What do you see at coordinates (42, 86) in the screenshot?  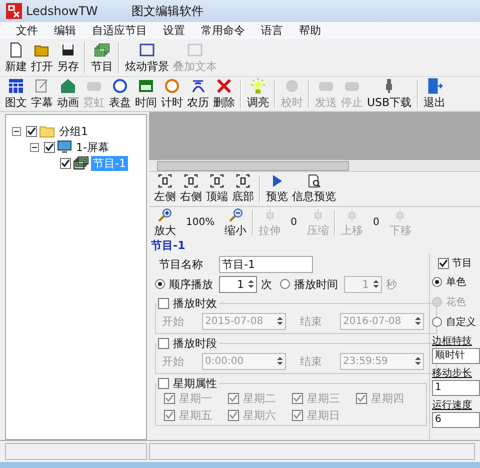 I see `paper-icon` at bounding box center [42, 86].